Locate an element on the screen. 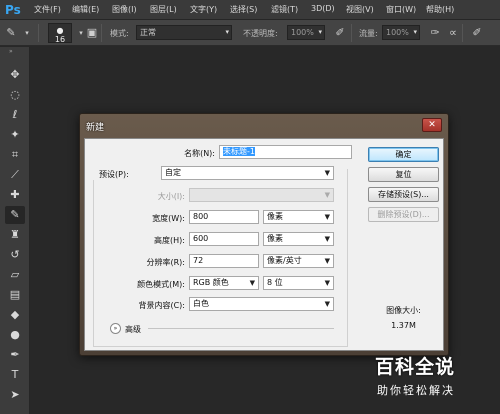 Image resolution: width=500 pixels, height=414 pixels. brush-preset-icon: ✎ is located at coordinates (11, 33).